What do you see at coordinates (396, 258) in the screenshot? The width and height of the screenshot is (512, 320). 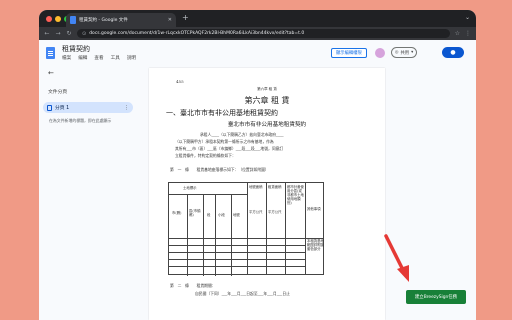 I see `red-arrow-icon` at bounding box center [396, 258].